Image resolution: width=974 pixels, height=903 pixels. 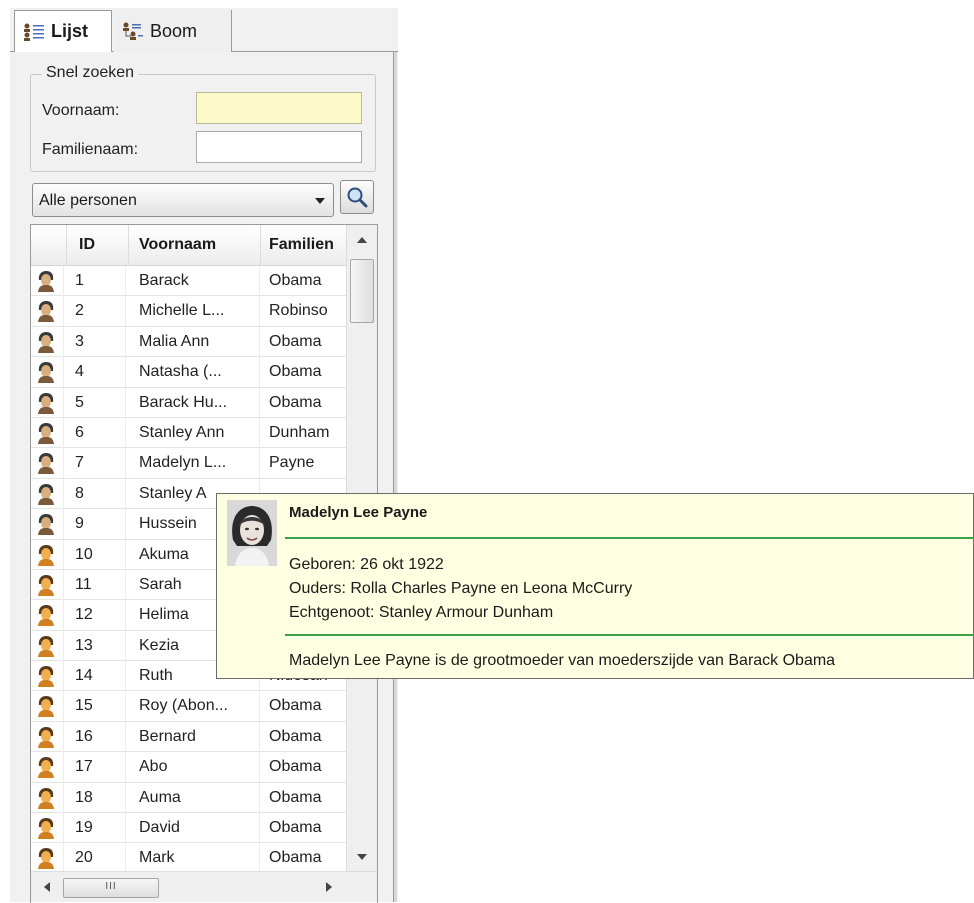 I want to click on table-row: 4 Natasha (... Obama, so click(x=189, y=372).